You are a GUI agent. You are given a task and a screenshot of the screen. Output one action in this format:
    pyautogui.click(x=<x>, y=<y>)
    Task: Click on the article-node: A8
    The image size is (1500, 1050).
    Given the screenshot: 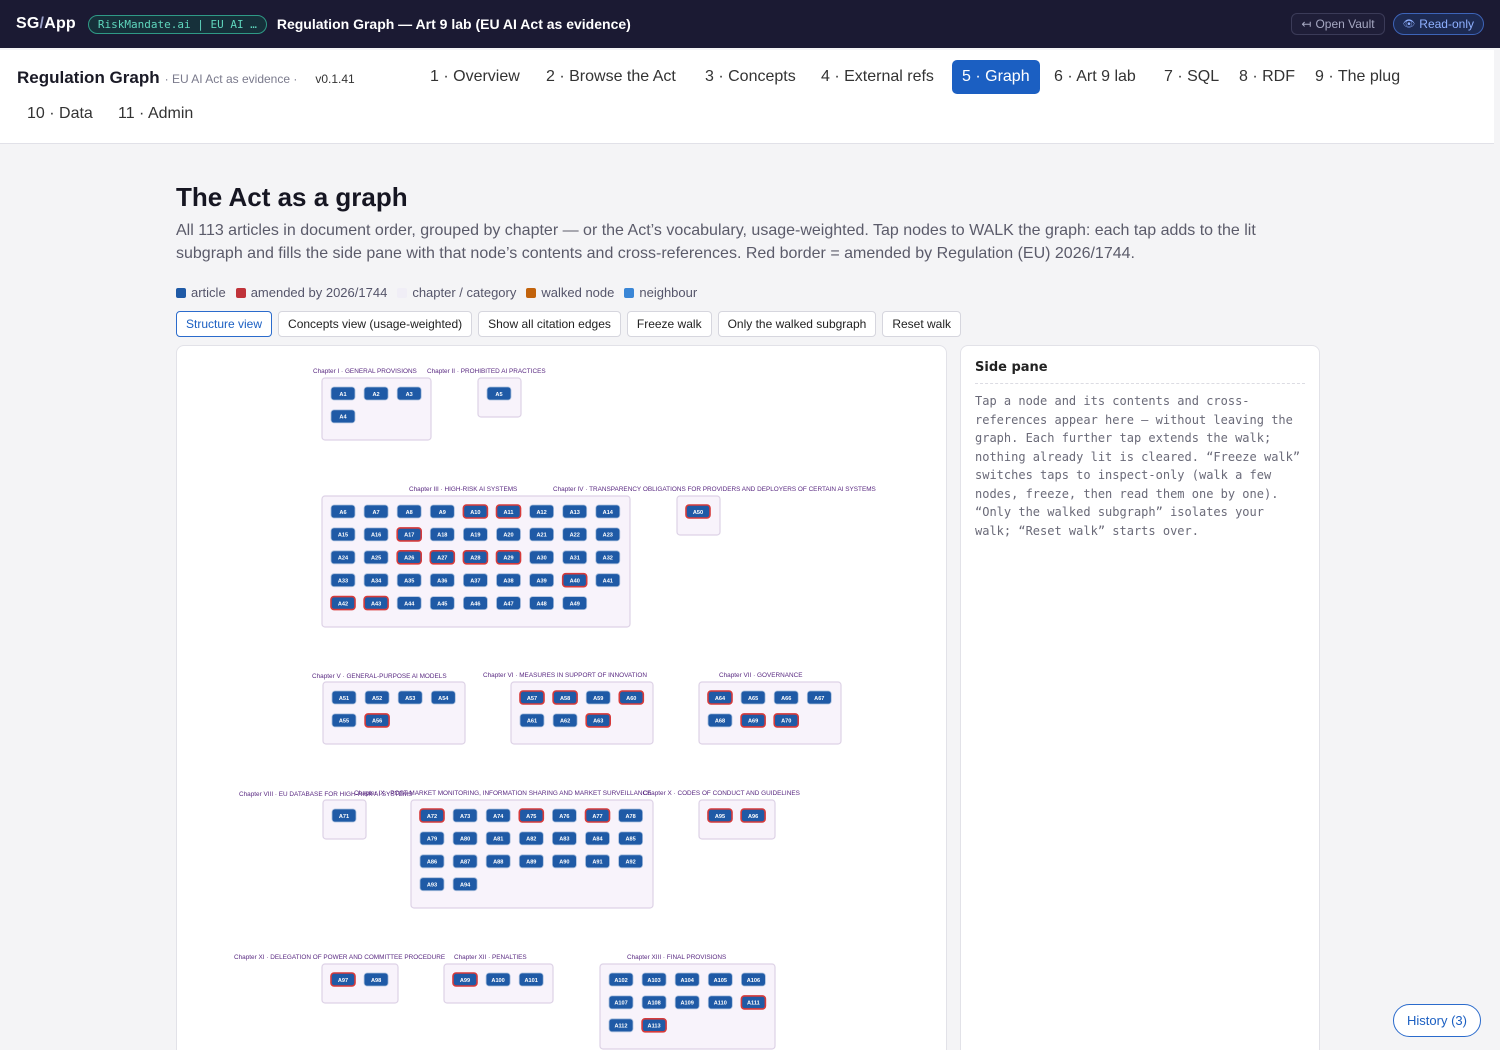 What is the action you would take?
    pyautogui.click(x=409, y=511)
    